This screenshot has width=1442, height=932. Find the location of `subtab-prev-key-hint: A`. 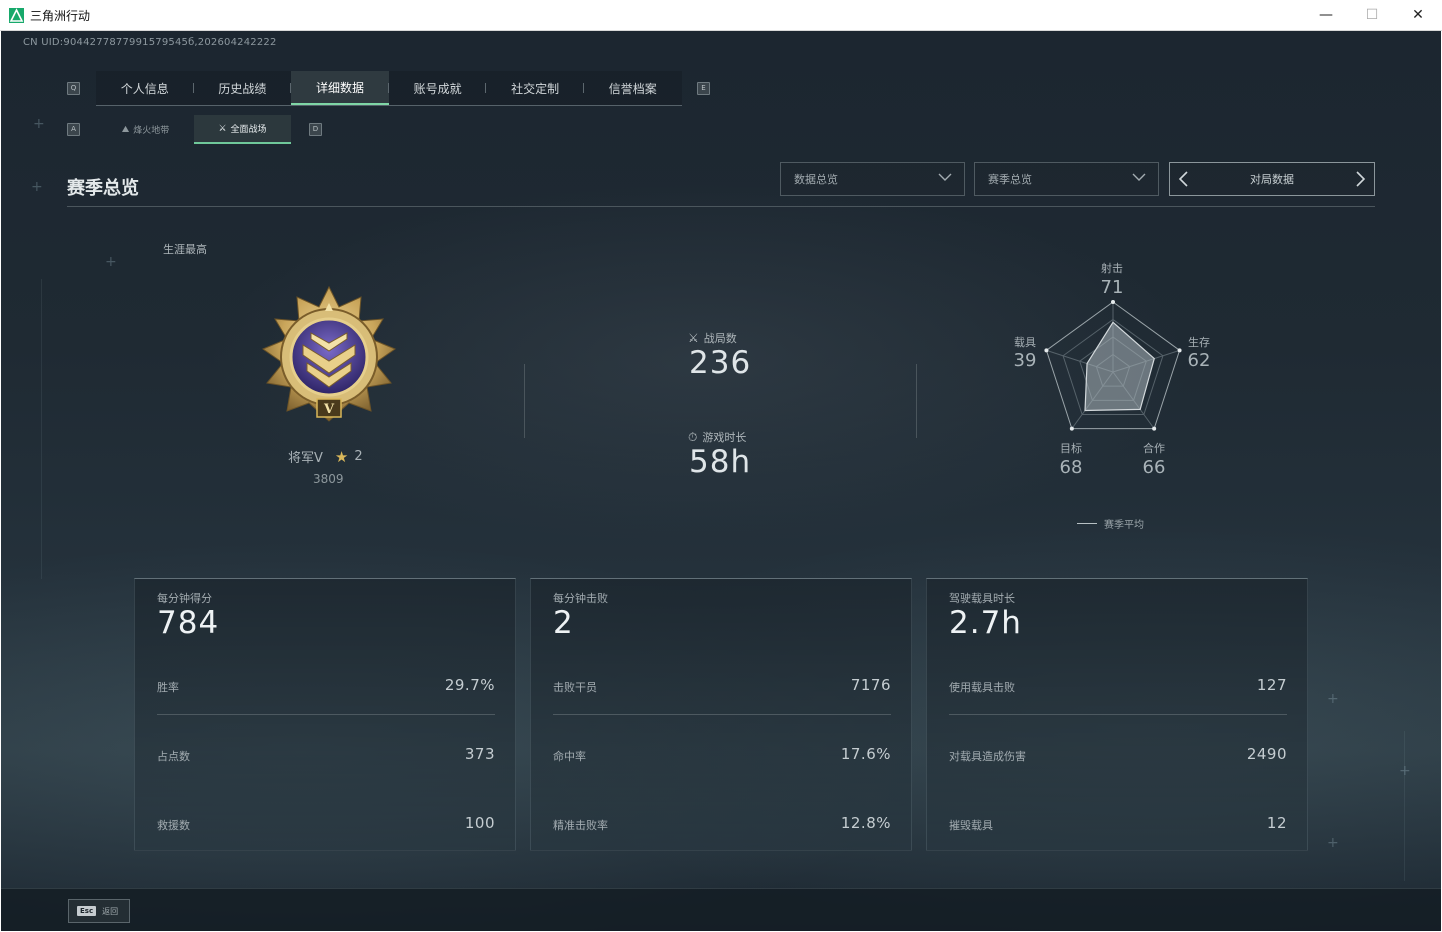

subtab-prev-key-hint: A is located at coordinates (73, 129).